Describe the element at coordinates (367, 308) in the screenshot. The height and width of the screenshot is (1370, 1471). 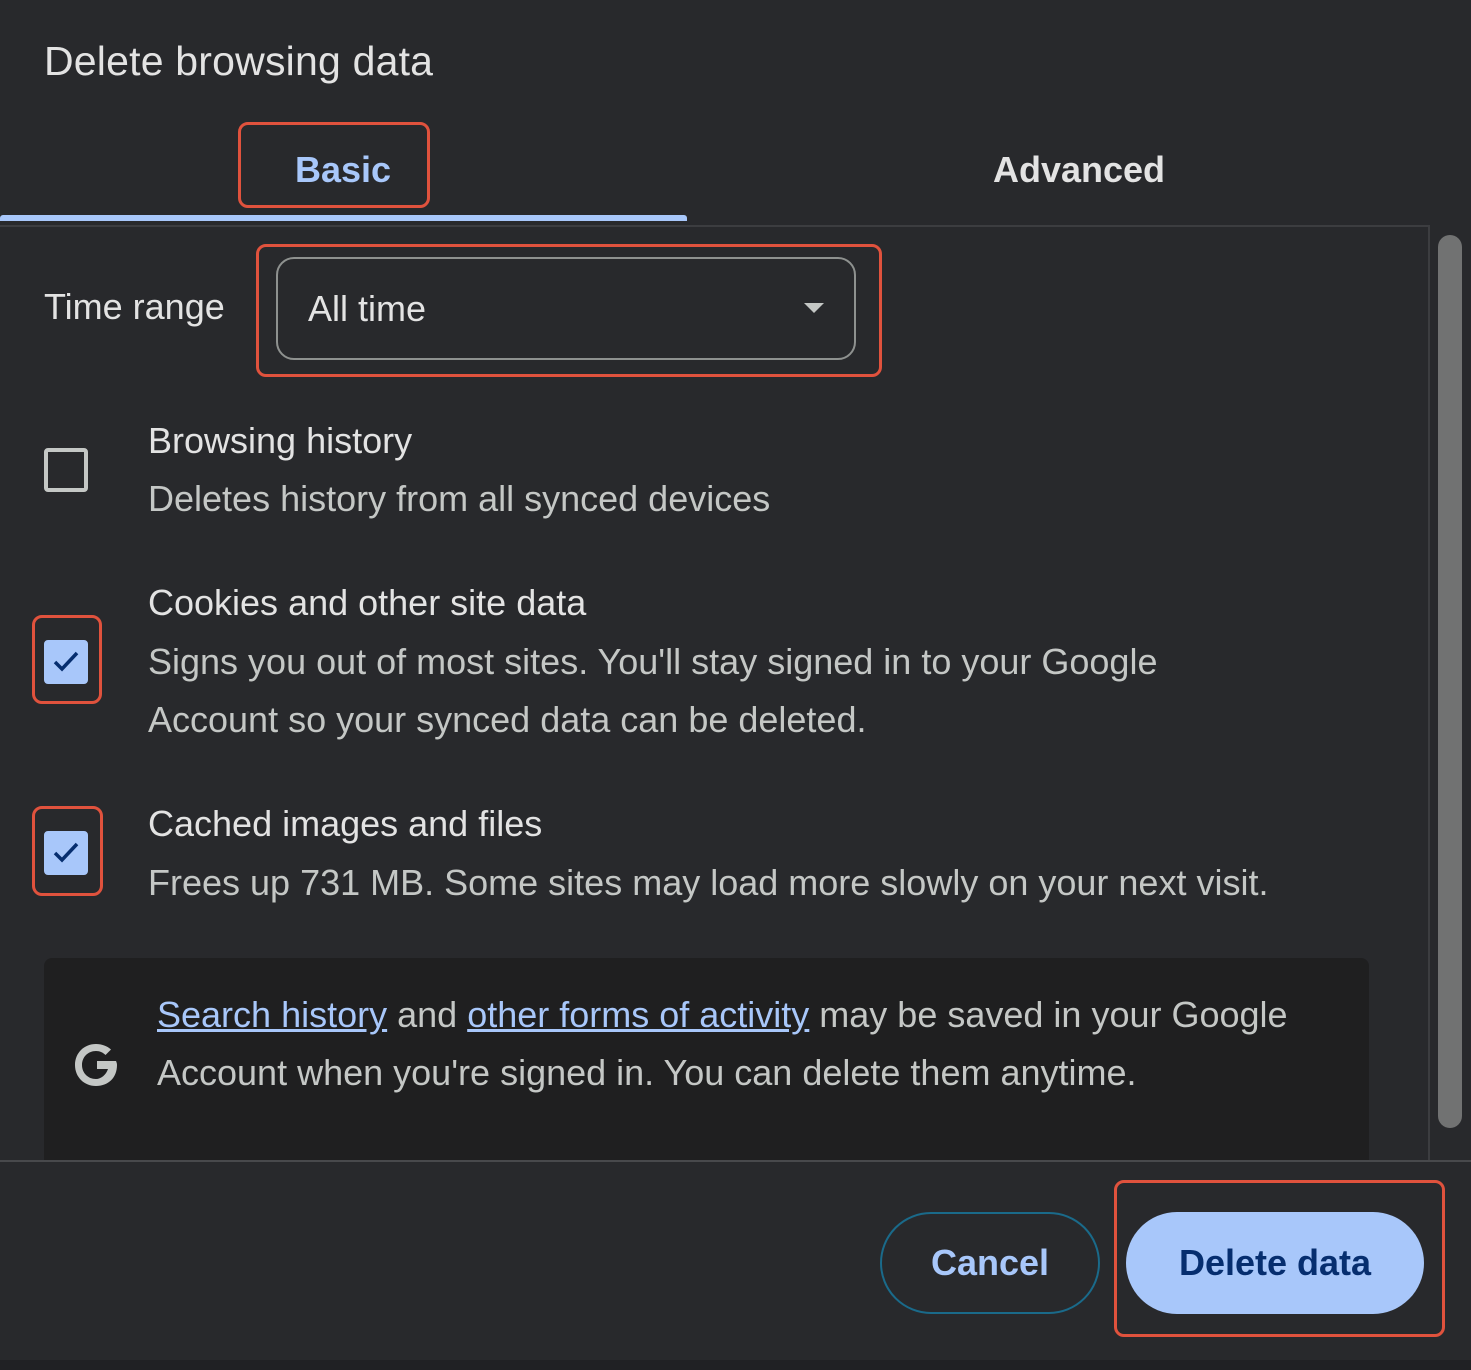
I see `time-range-value: All time` at that location.